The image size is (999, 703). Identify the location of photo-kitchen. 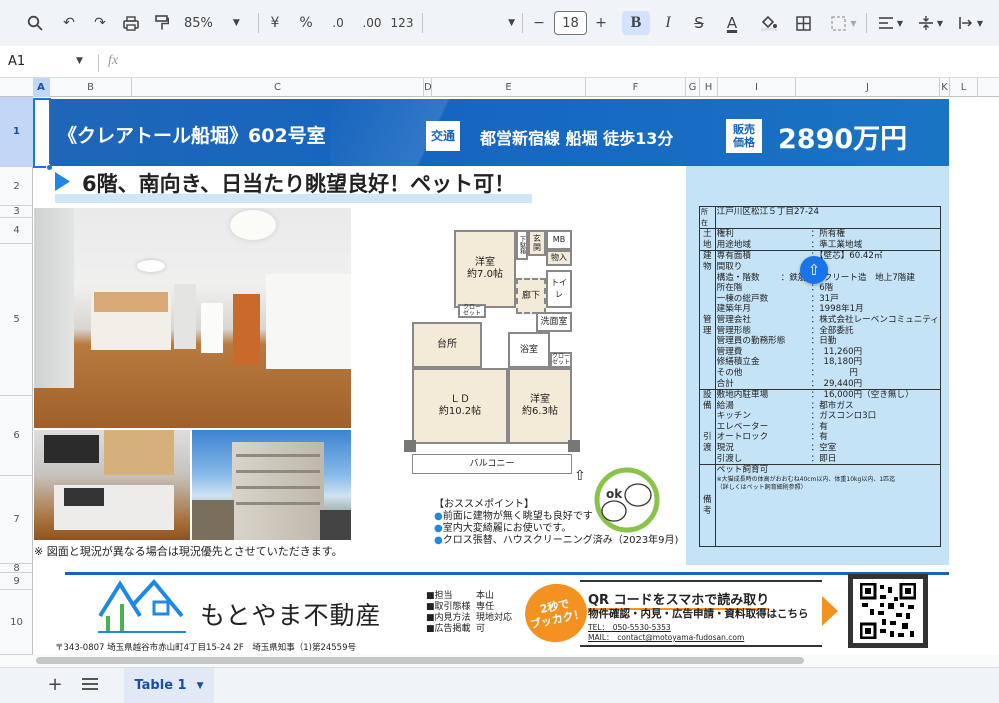
(112, 485).